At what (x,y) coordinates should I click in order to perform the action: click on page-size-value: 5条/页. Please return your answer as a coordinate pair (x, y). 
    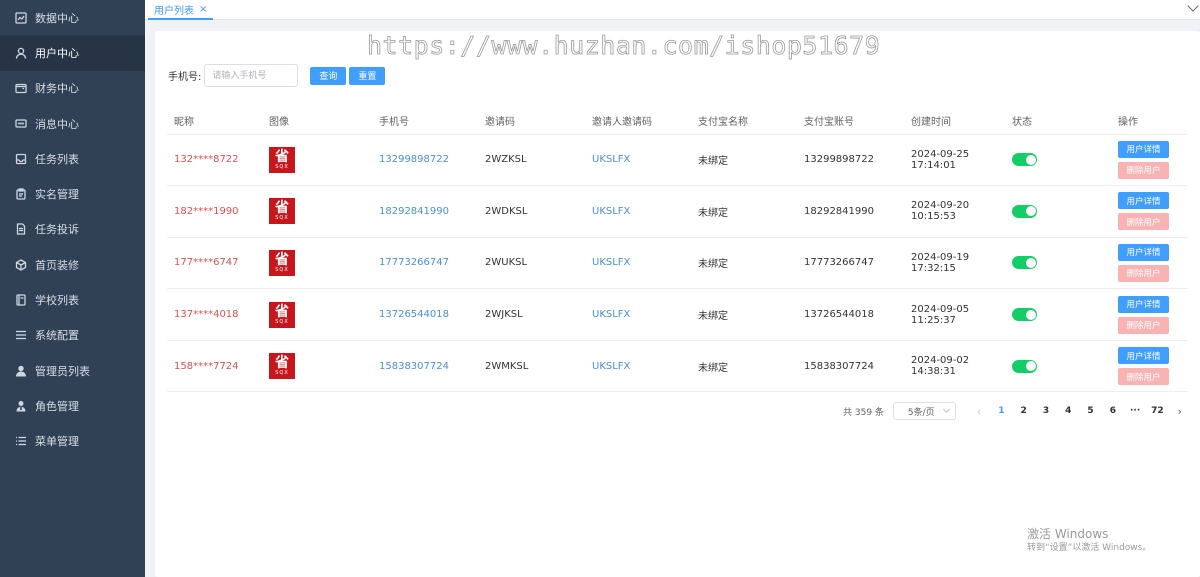
    Looking at the image, I should click on (921, 412).